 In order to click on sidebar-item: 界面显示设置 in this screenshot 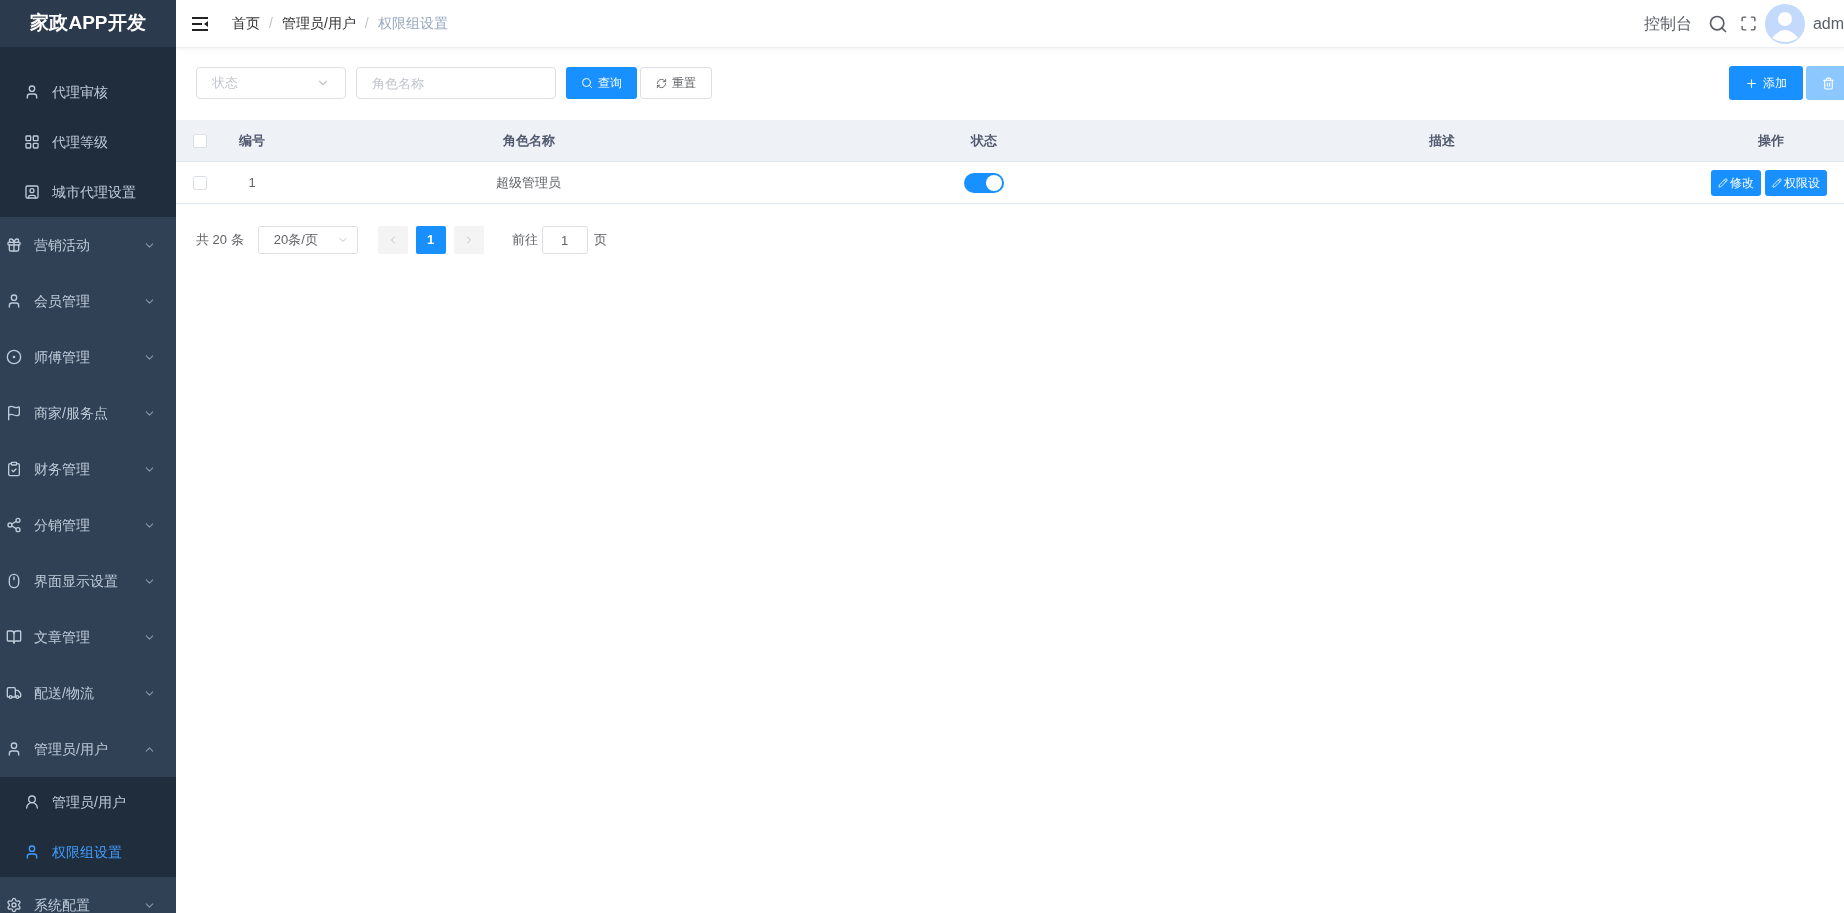, I will do `click(88, 581)`.